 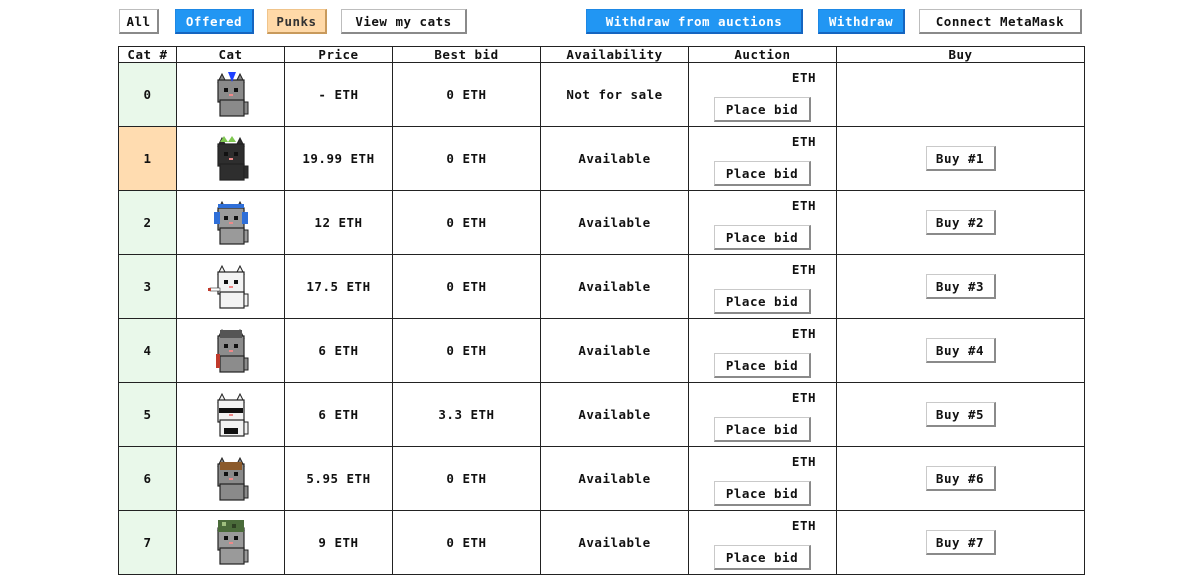 What do you see at coordinates (338, 94) in the screenshot?
I see `price-cell: - ETH` at bounding box center [338, 94].